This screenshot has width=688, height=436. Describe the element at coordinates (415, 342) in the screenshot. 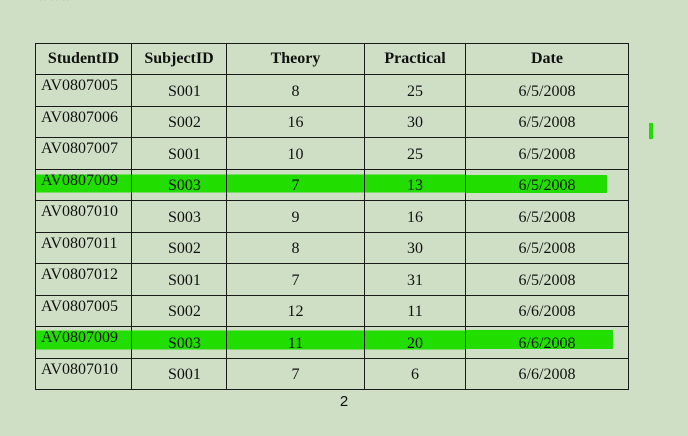

I see `cell-practical: 20` at that location.